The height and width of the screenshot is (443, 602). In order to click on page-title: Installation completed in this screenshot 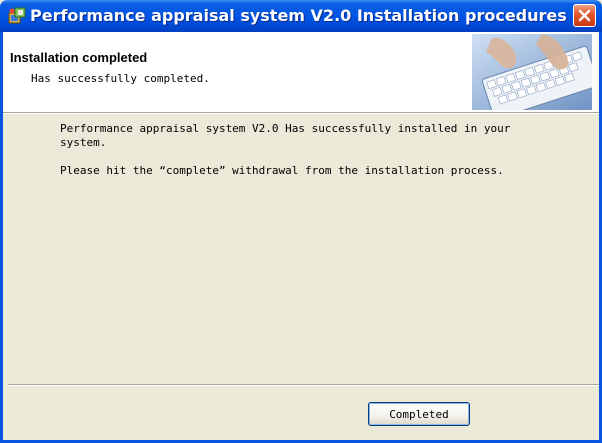, I will do `click(79, 57)`.